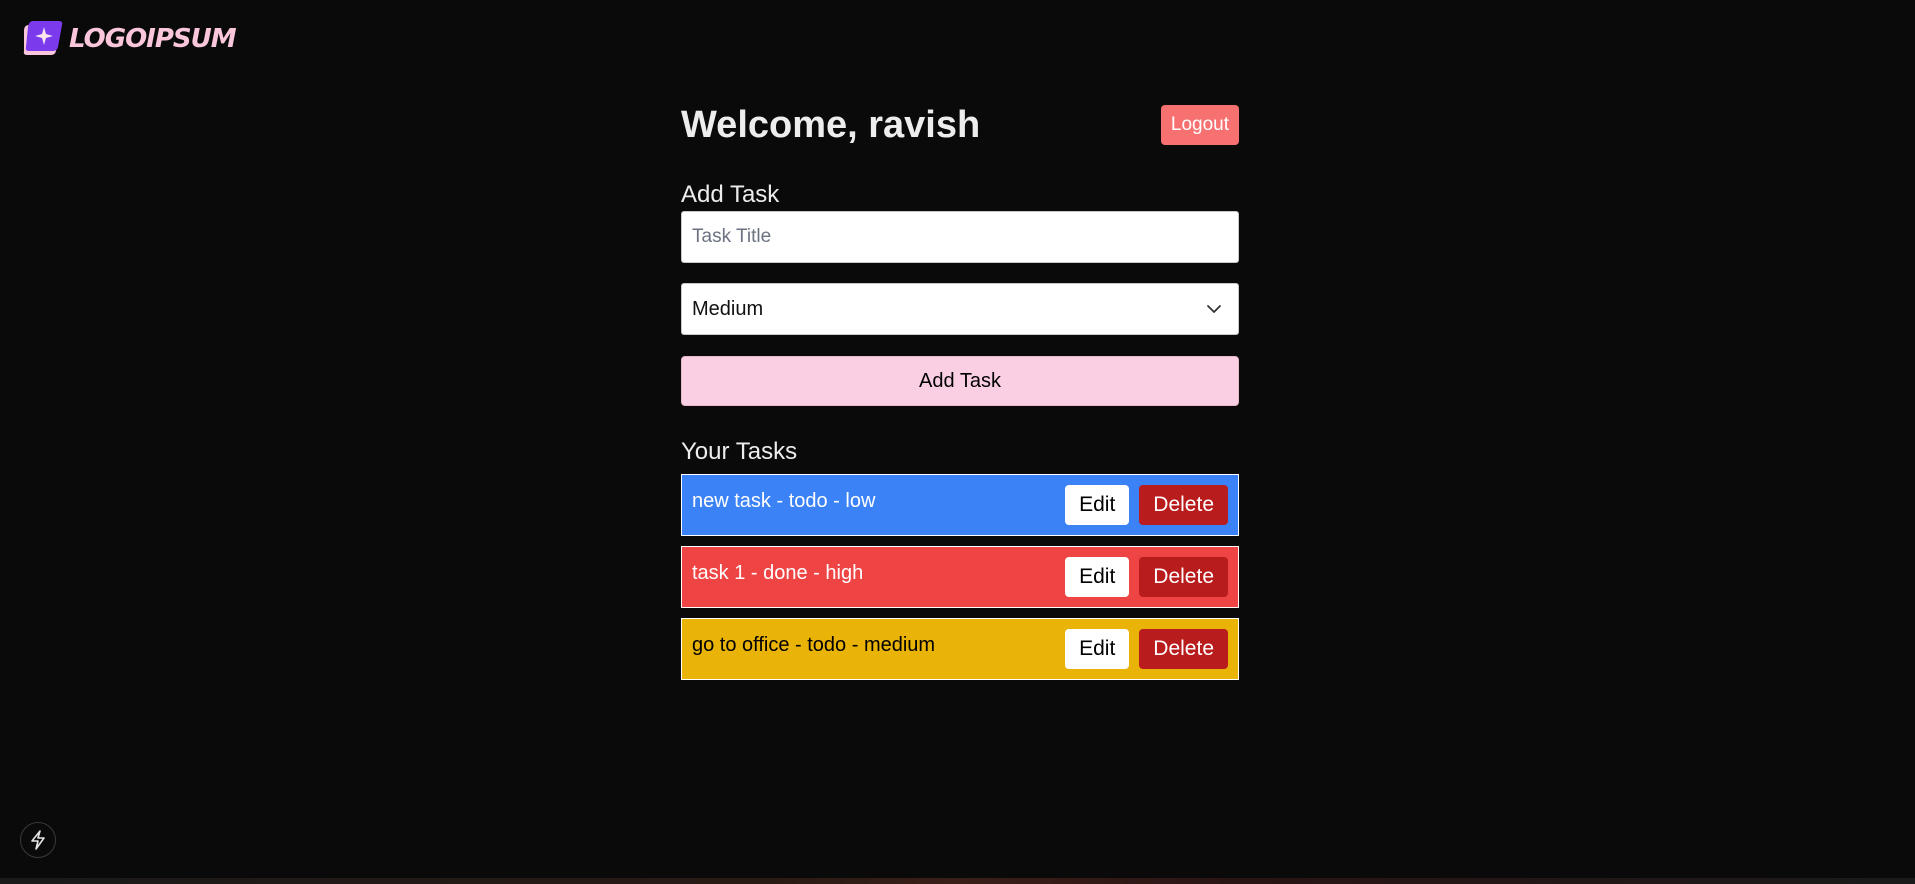 The width and height of the screenshot is (1915, 884). What do you see at coordinates (784, 501) in the screenshot?
I see `task-label: new task - todo - low` at bounding box center [784, 501].